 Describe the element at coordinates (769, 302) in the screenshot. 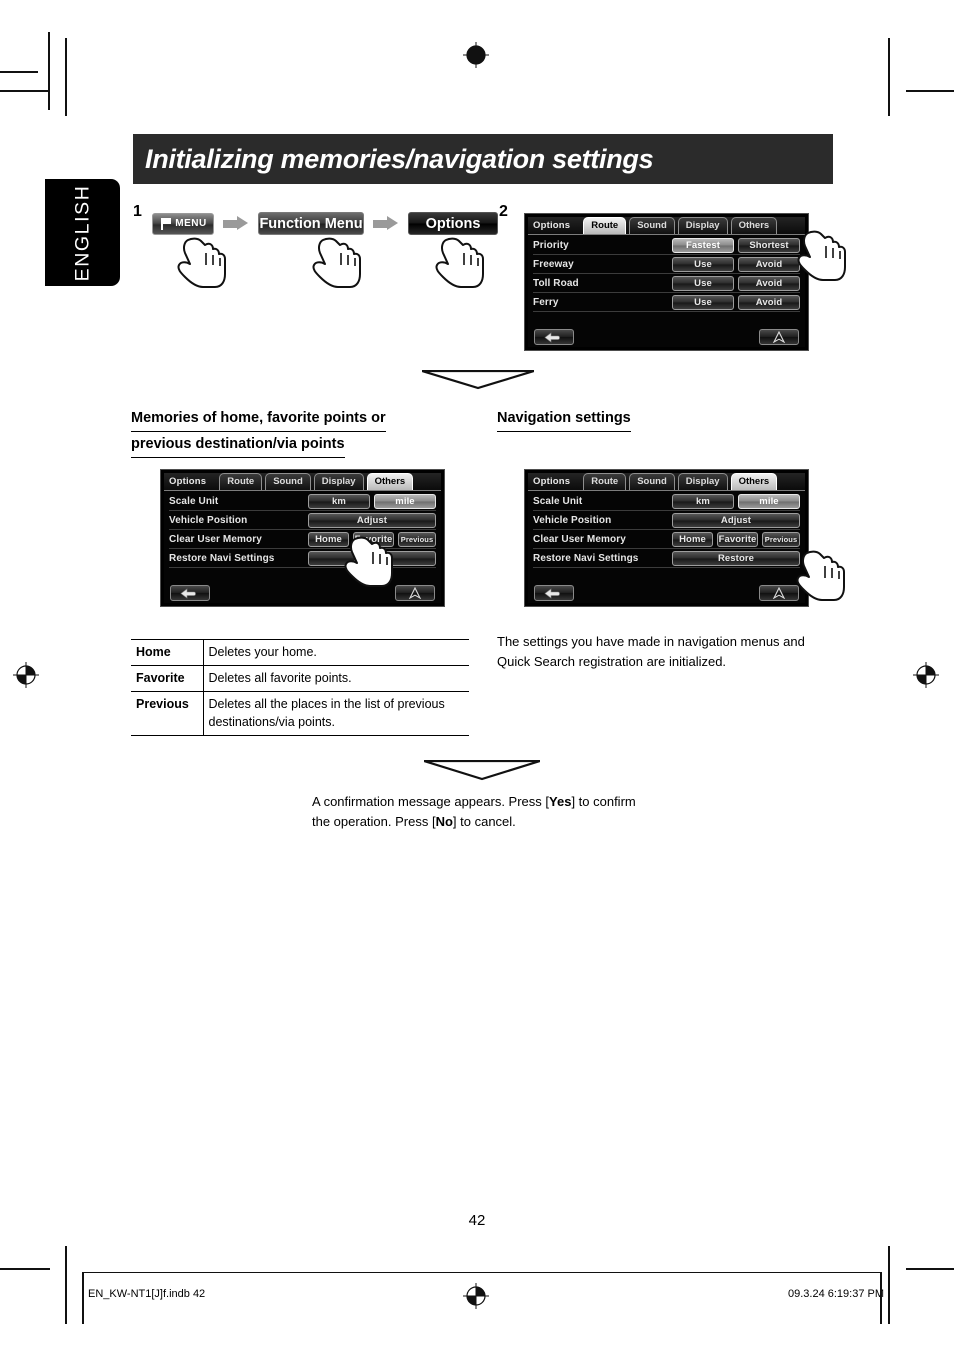

I see `button-ferry-avoid: Avoid` at that location.